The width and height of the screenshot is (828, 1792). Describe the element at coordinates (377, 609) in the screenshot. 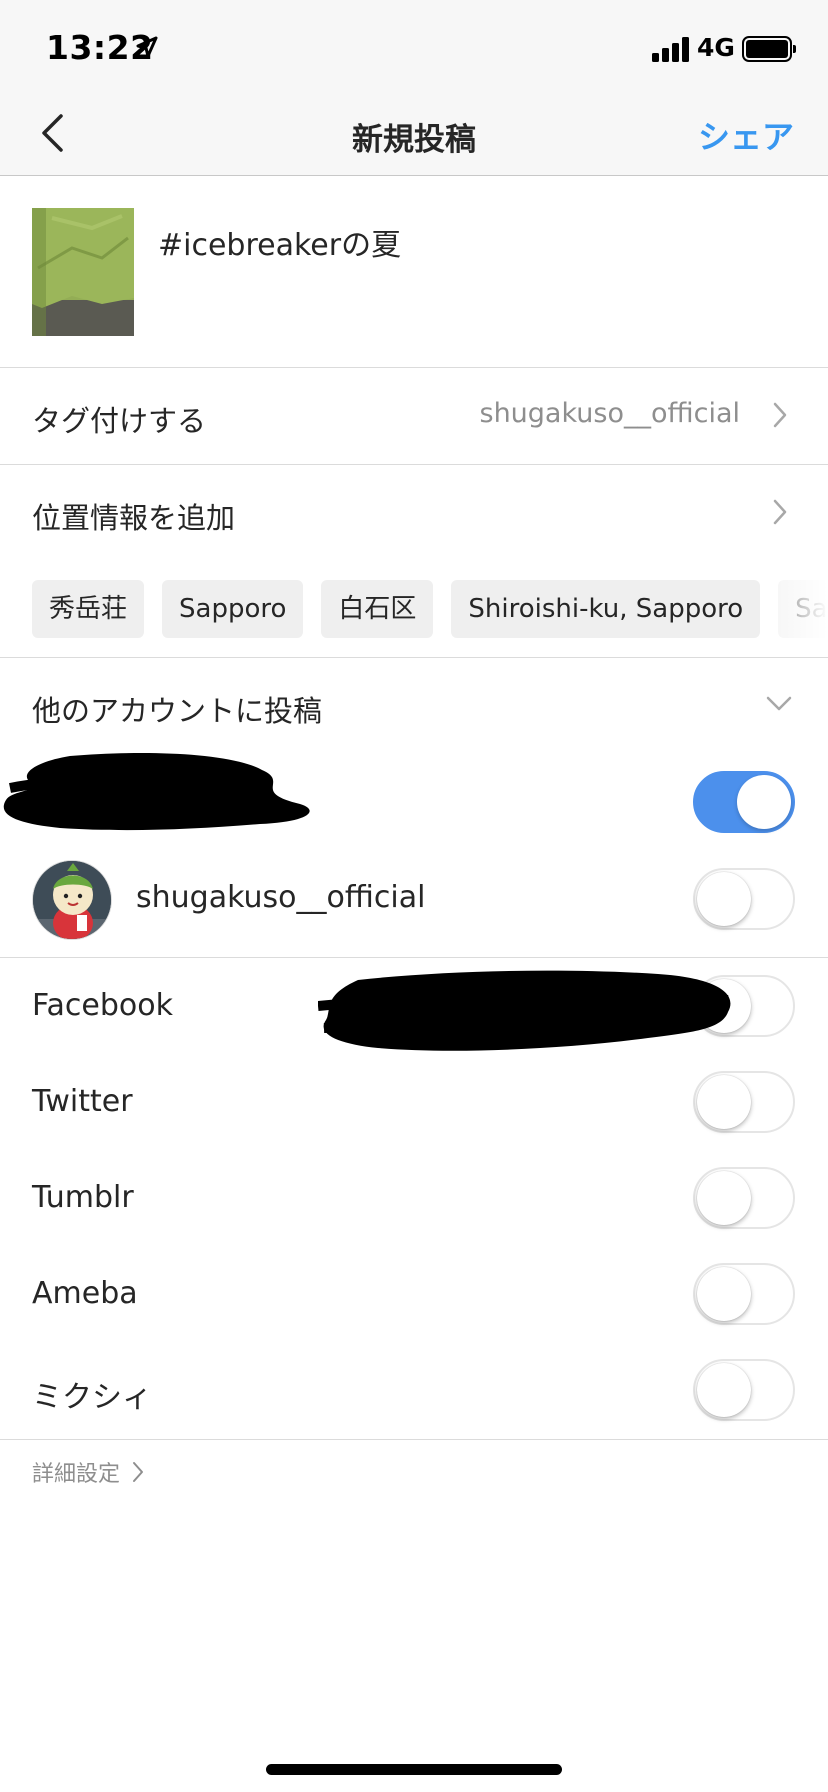

I see `location-chip: 白石区` at that location.